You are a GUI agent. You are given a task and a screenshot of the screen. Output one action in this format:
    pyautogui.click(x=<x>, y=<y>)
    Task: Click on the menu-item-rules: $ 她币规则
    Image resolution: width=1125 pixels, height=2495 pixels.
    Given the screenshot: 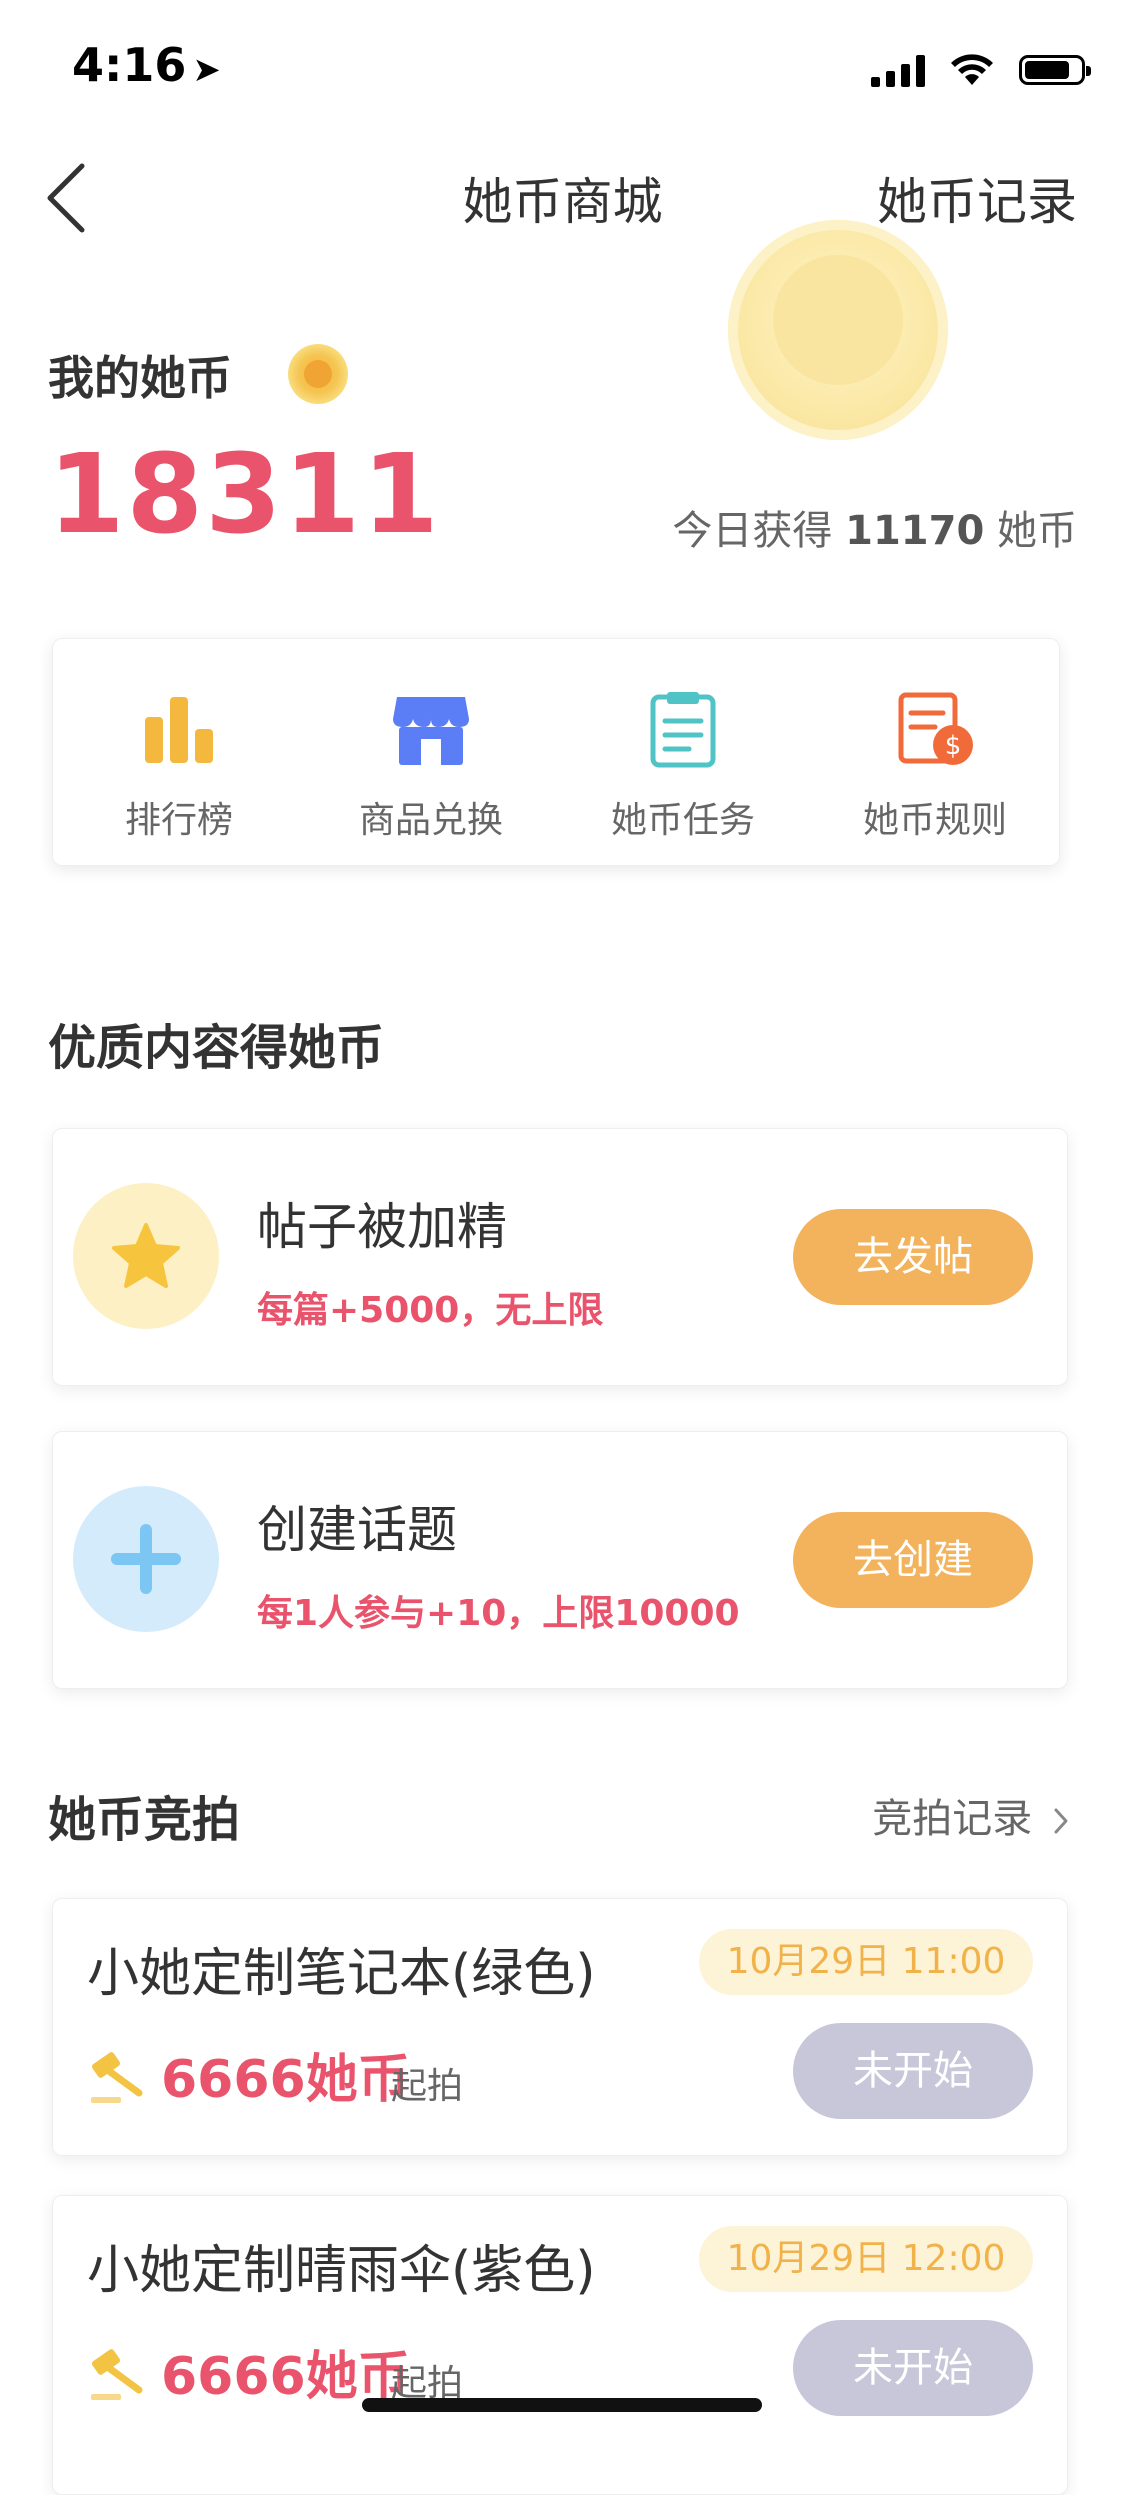 What is the action you would take?
    pyautogui.click(x=935, y=753)
    